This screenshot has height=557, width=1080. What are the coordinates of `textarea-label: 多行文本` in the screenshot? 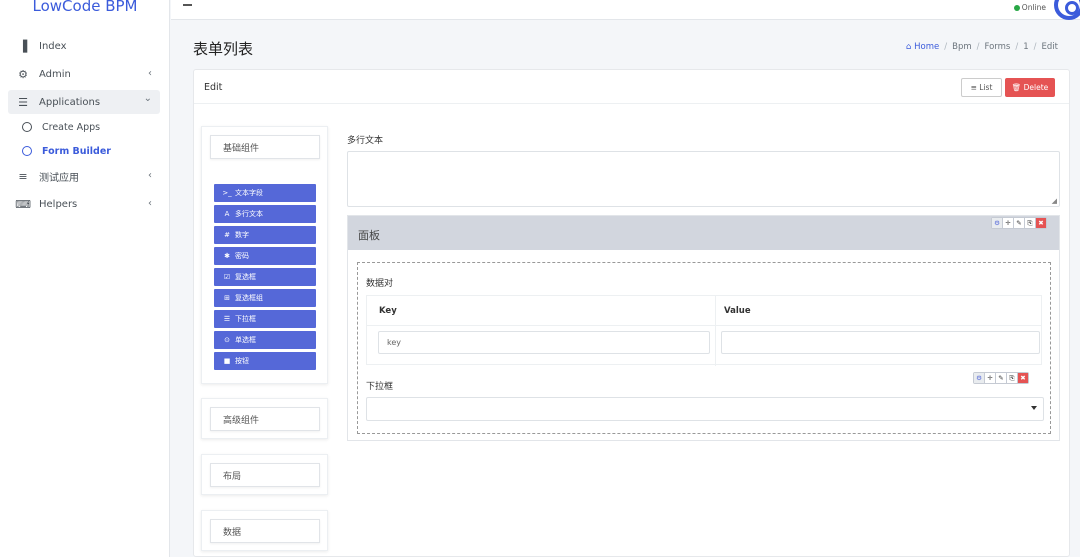 It's located at (365, 141).